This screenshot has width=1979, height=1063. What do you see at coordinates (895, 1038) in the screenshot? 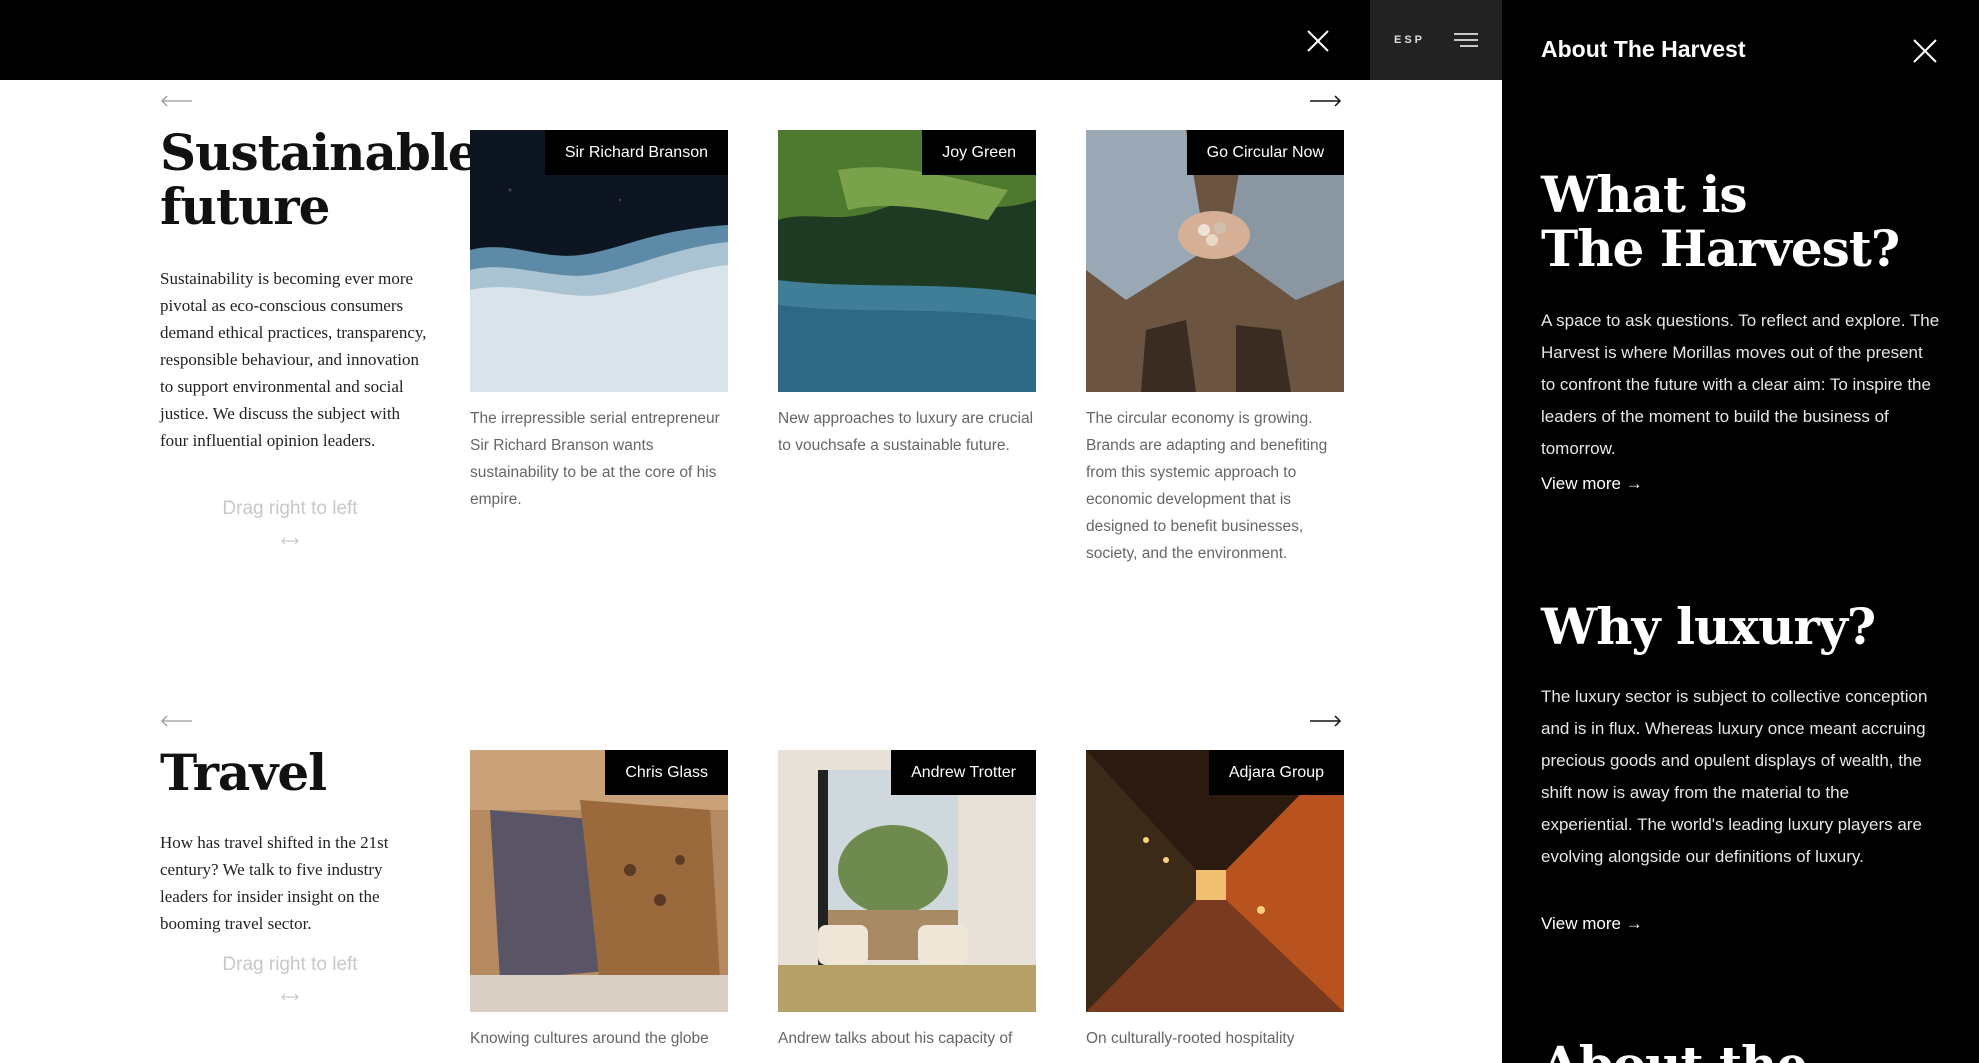
I see `card-text: Andrew talks about his capacity of` at bounding box center [895, 1038].